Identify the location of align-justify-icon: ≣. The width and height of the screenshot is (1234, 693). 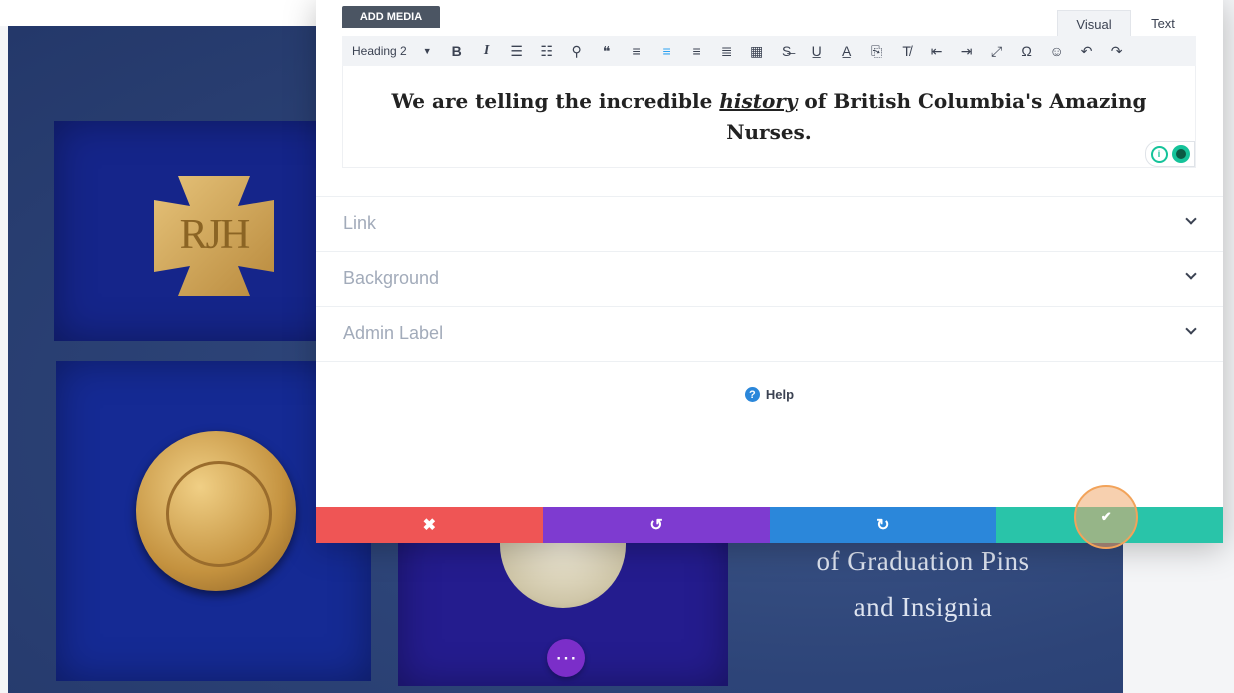
(727, 51).